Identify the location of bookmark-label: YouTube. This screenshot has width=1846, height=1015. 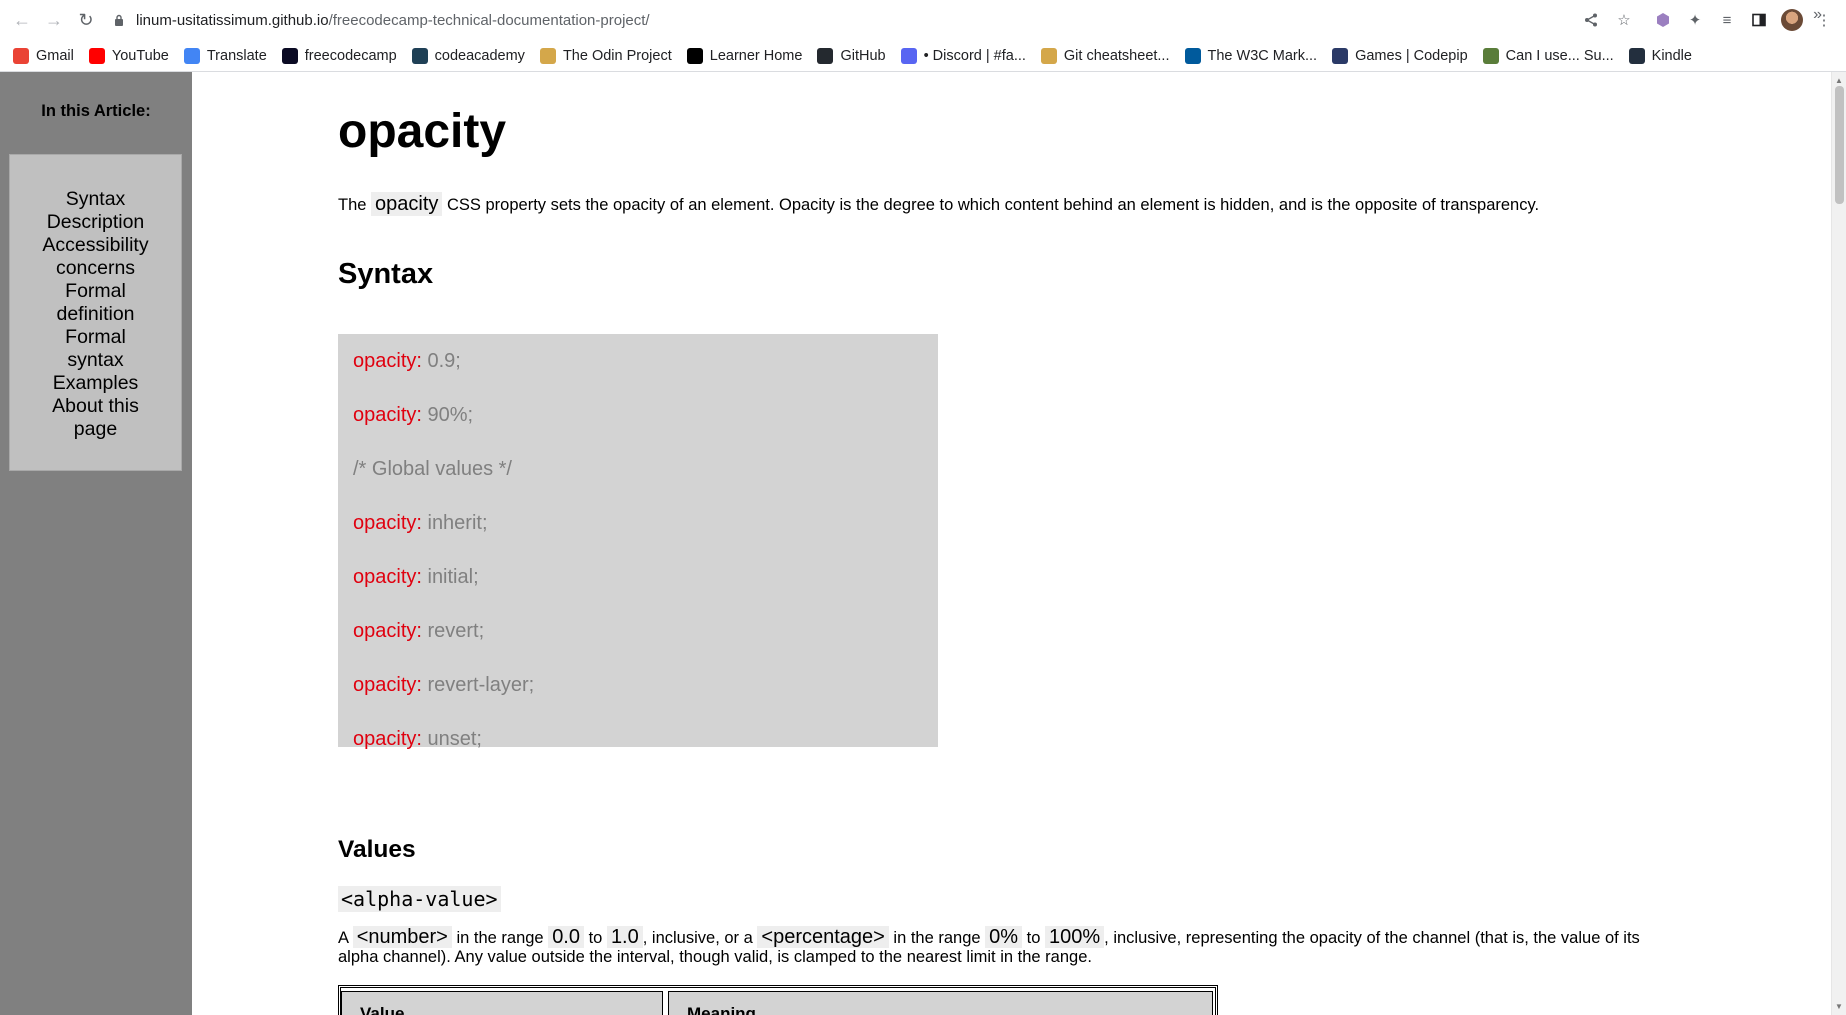
(140, 56).